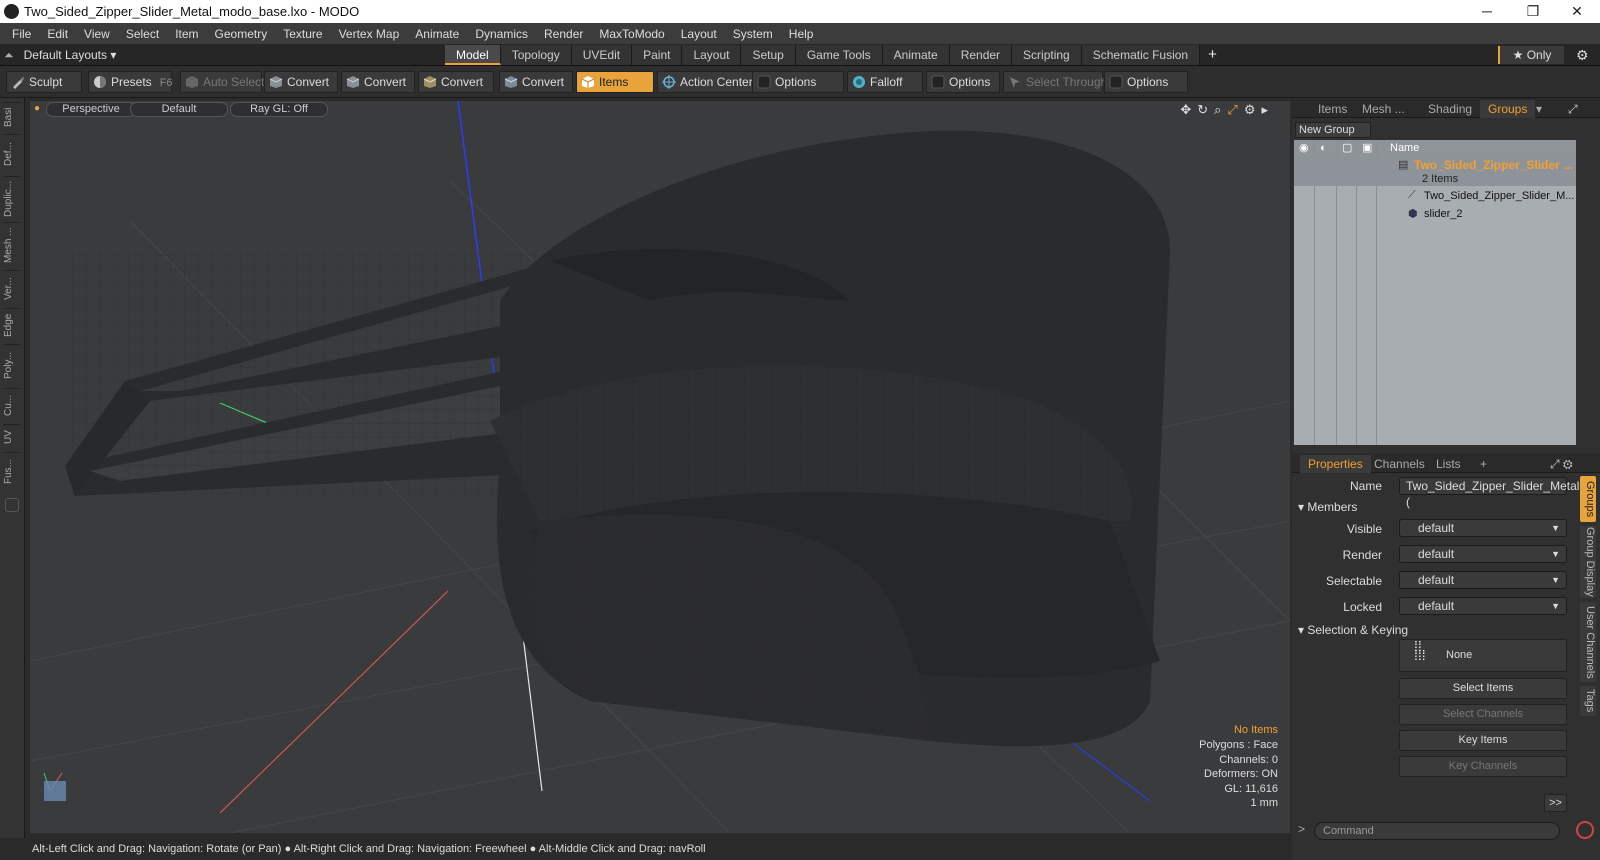  I want to click on menu-layout: Layout, so click(699, 34).